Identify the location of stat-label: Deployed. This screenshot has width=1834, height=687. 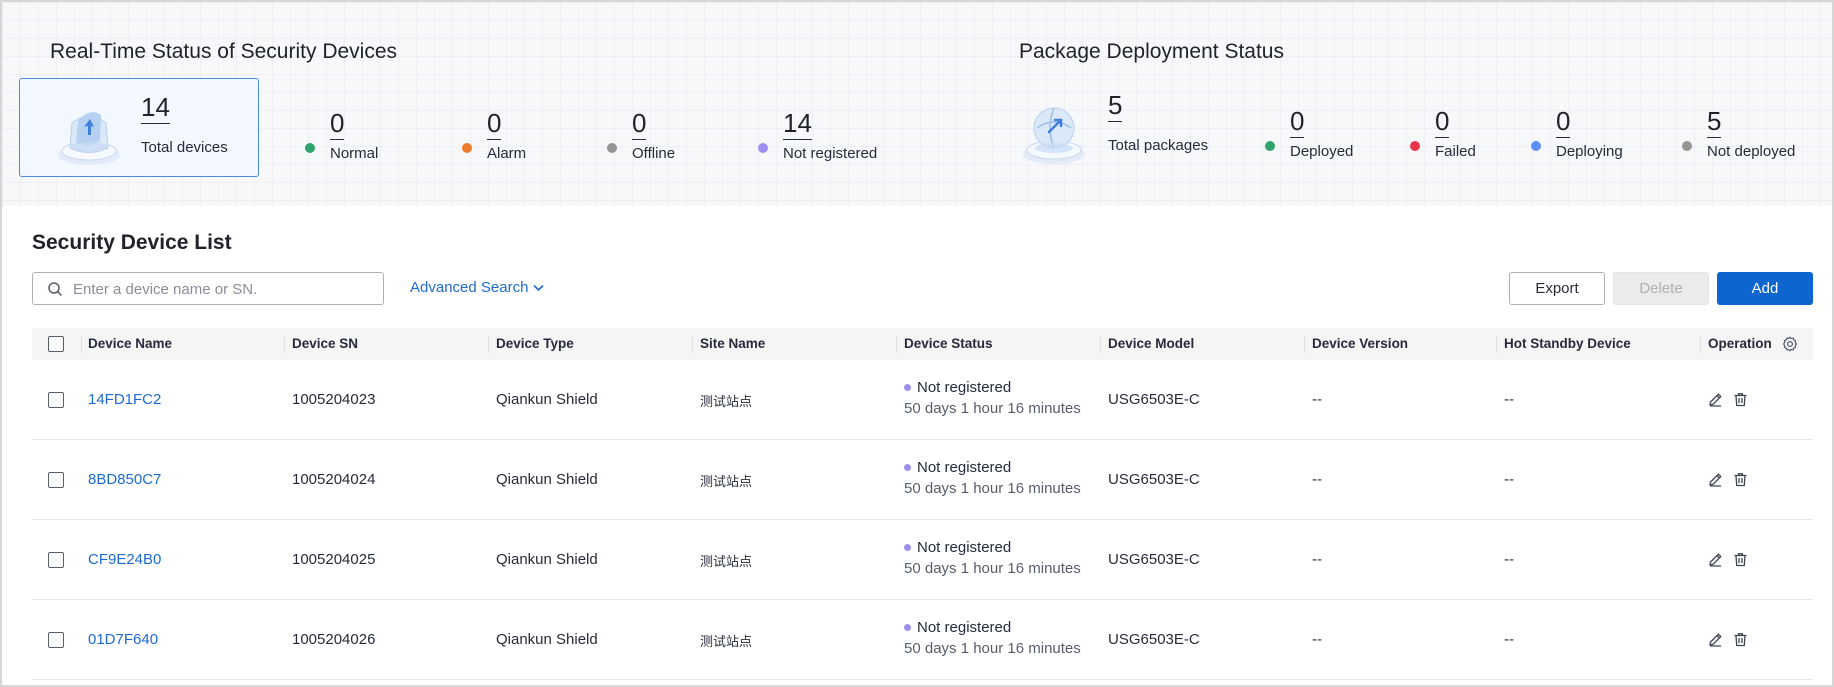
(1322, 151).